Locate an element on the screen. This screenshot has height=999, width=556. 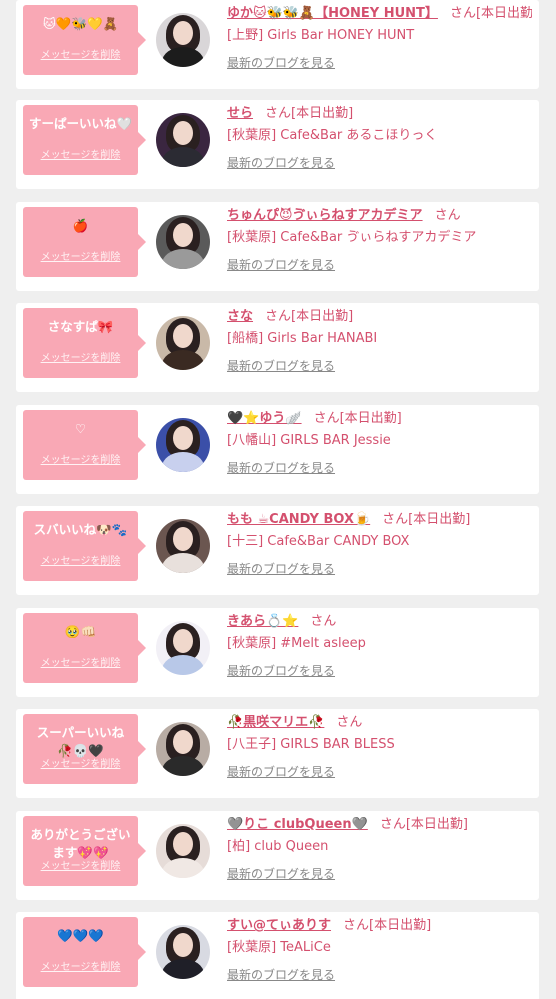
shop-name: [上野] Girls Bar HONEY HUNT is located at coordinates (321, 35).